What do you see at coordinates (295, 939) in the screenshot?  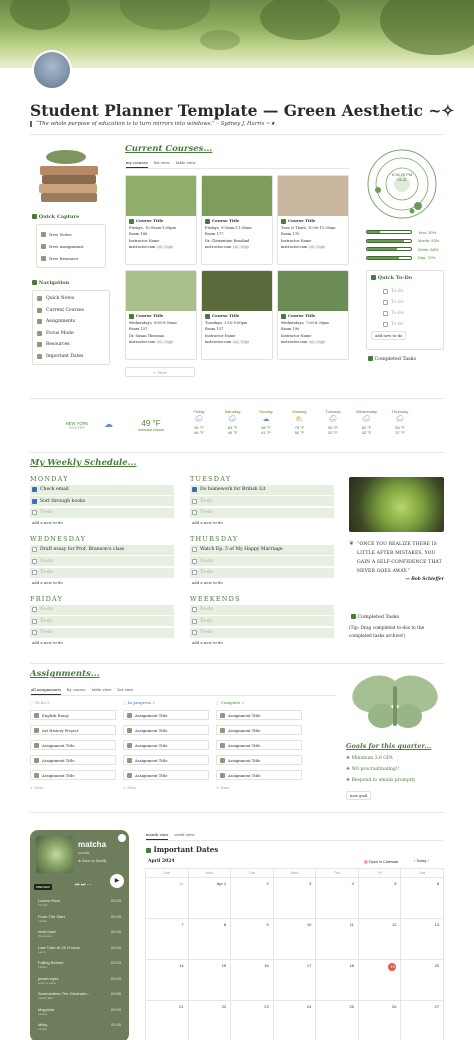 I see `calendar-day: 10` at bounding box center [295, 939].